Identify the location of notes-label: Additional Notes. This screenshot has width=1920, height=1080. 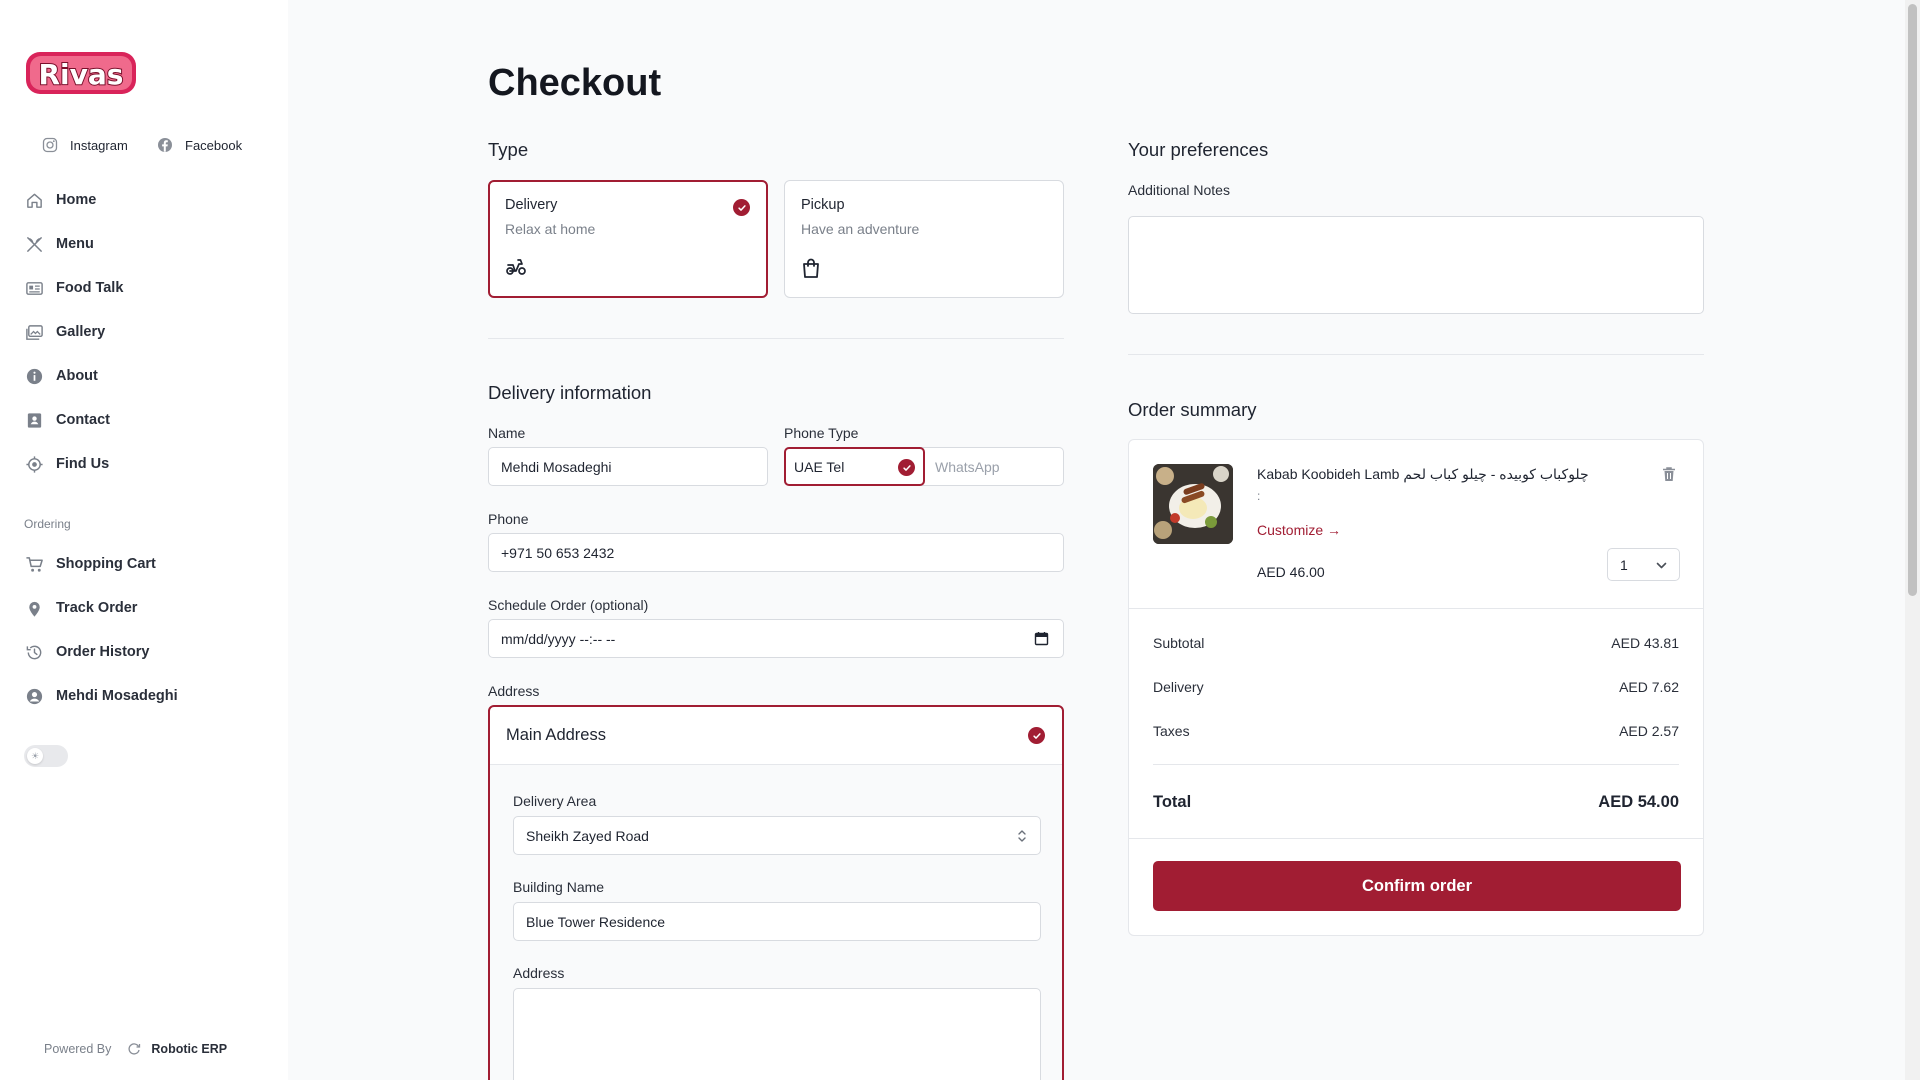
(1179, 190).